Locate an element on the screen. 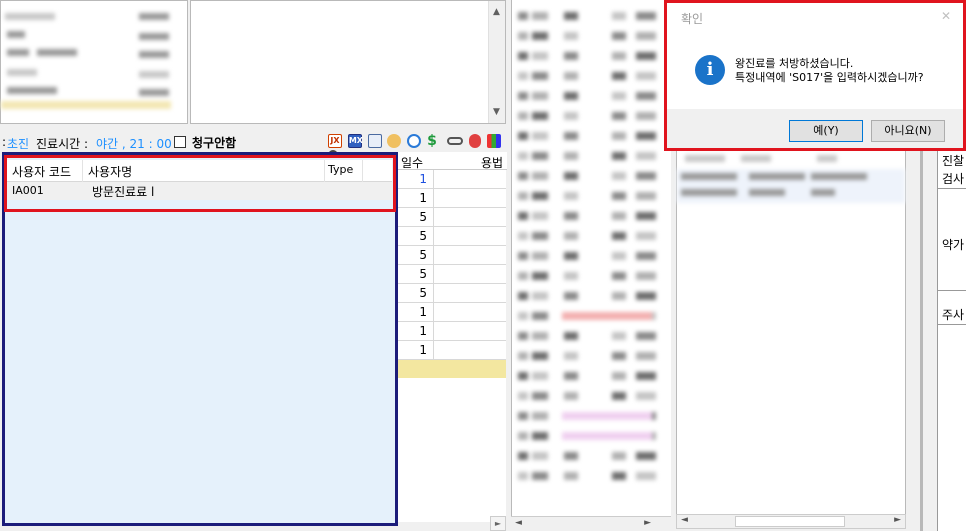 This screenshot has height=531, width=966. mx-icon: MX is located at coordinates (355, 140).